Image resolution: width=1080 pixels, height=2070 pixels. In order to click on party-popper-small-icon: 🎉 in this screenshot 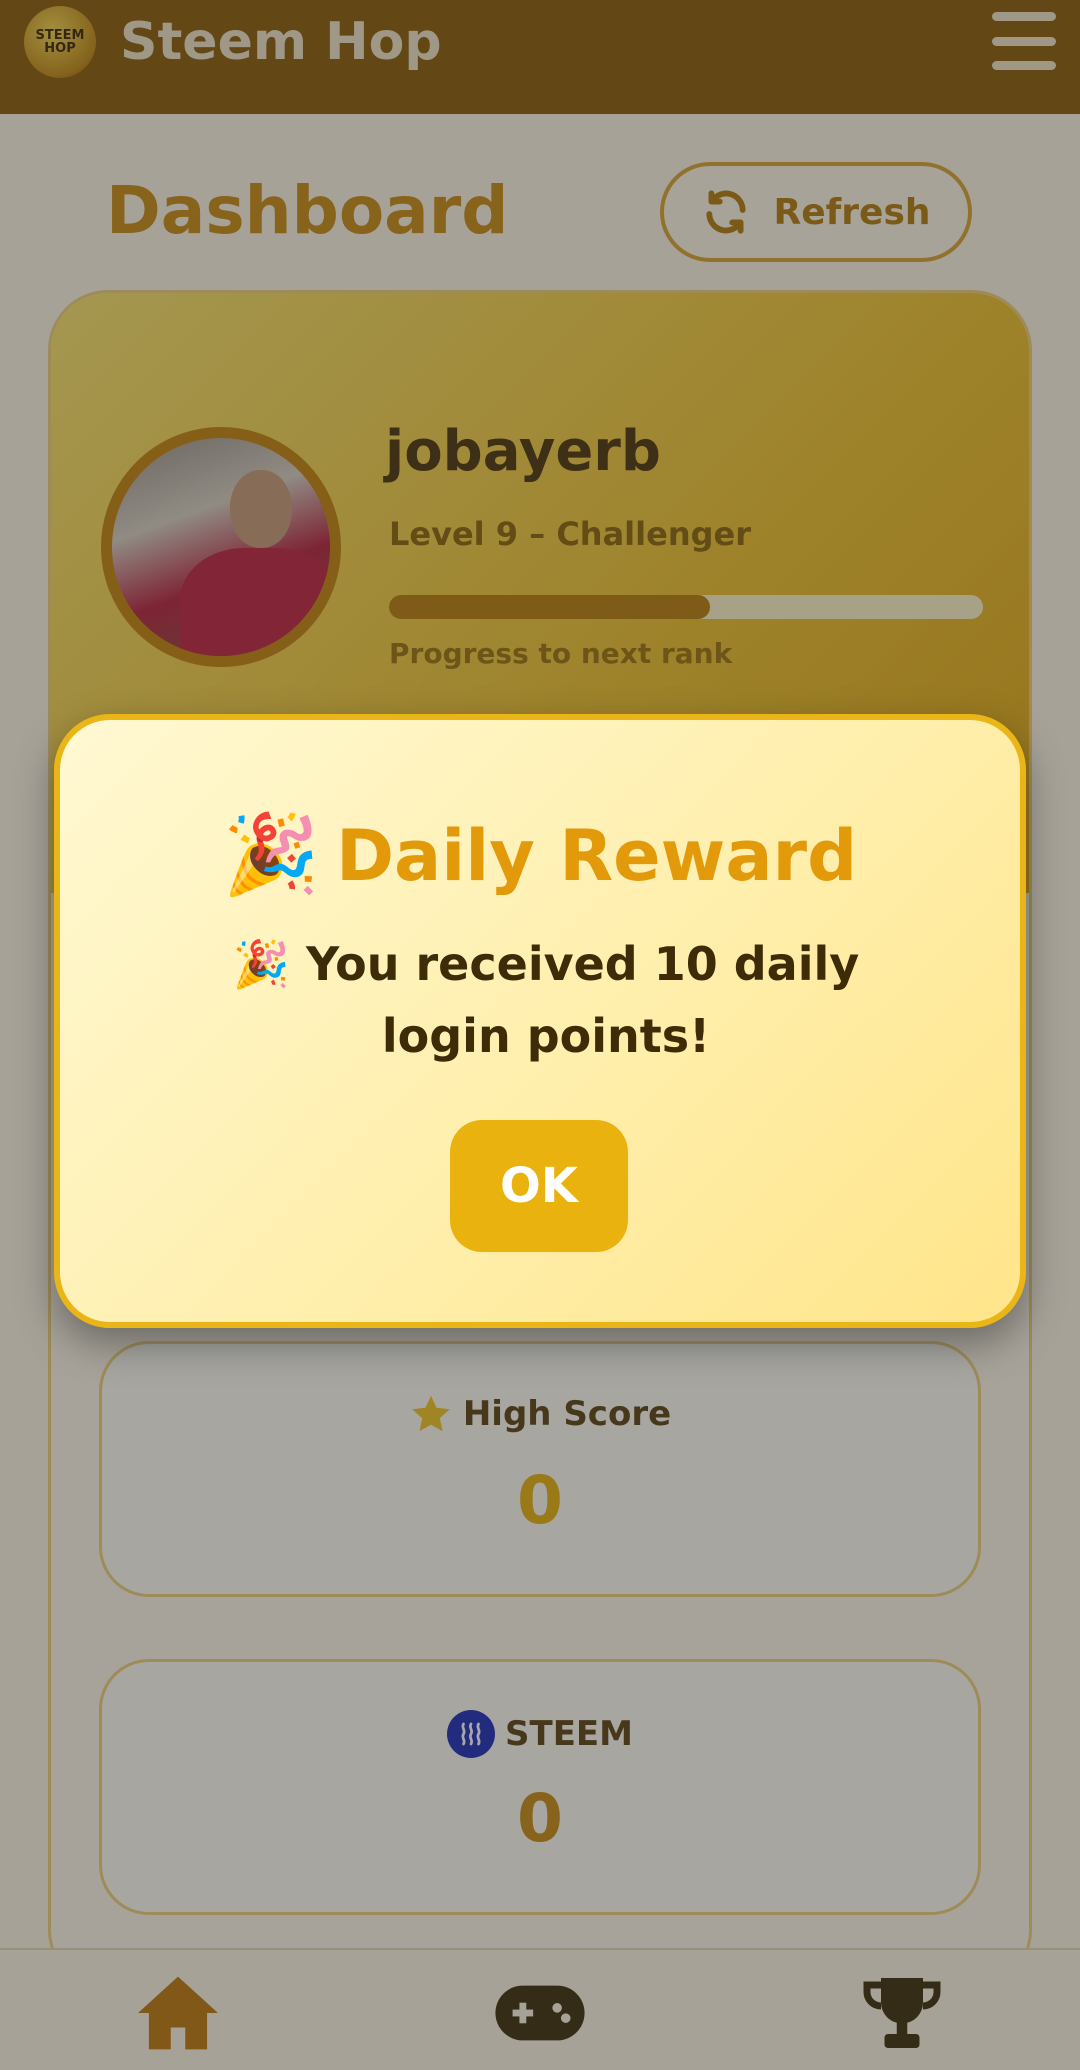, I will do `click(261, 964)`.